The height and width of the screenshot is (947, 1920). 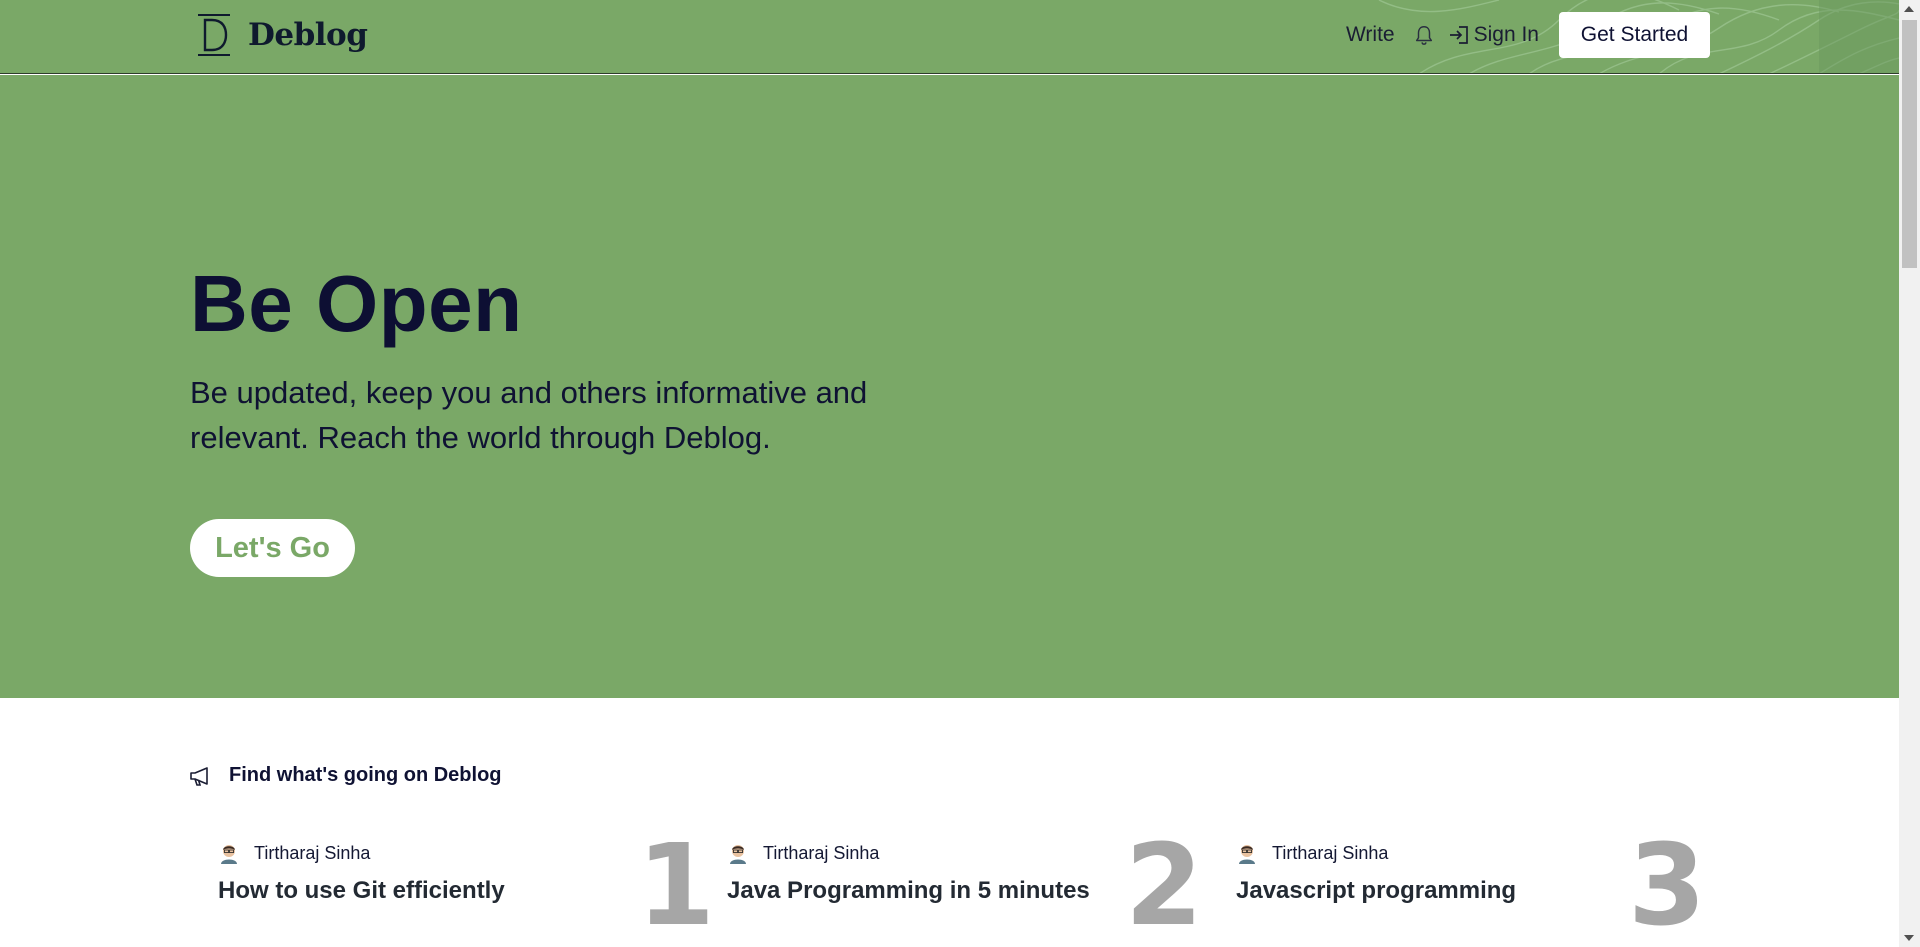 I want to click on scroll-thumb, so click(x=1909, y=144).